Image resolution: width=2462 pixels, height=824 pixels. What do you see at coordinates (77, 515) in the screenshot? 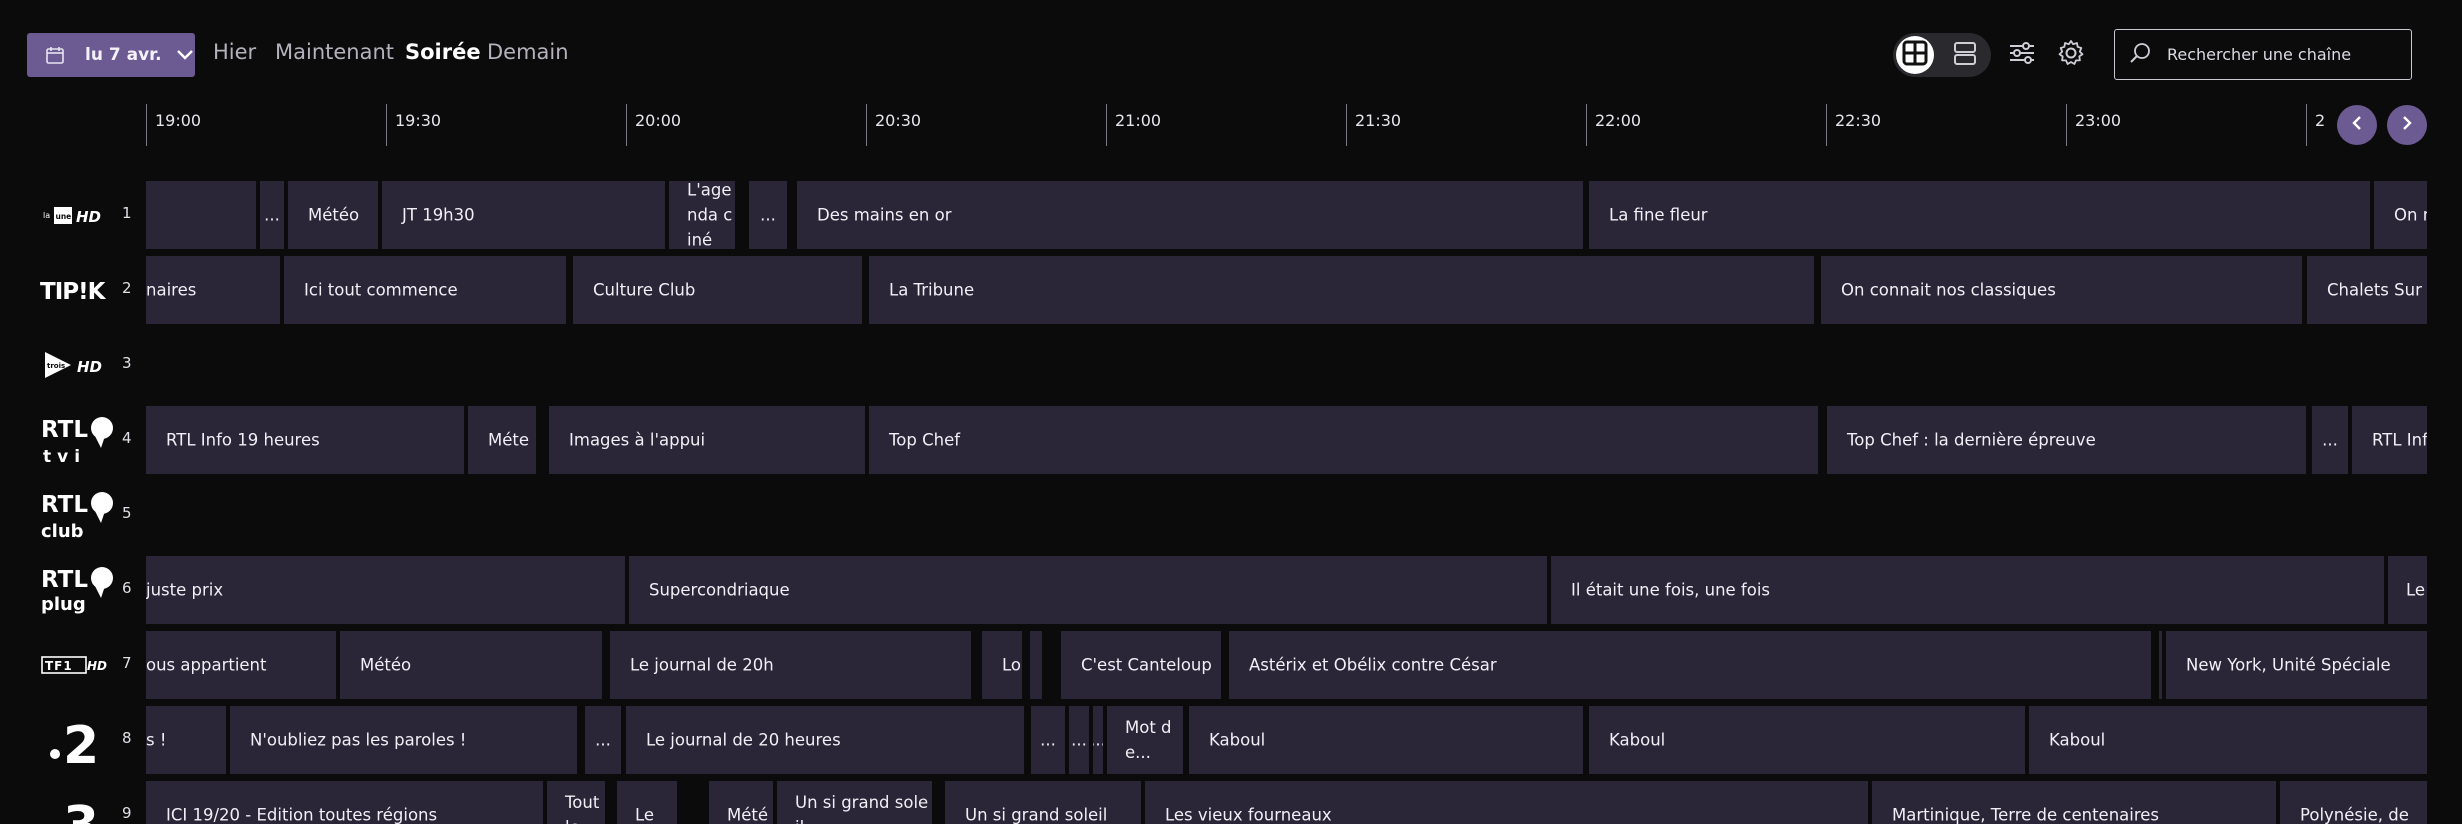
I see `channel-logo-rtl-club: RTL club` at bounding box center [77, 515].